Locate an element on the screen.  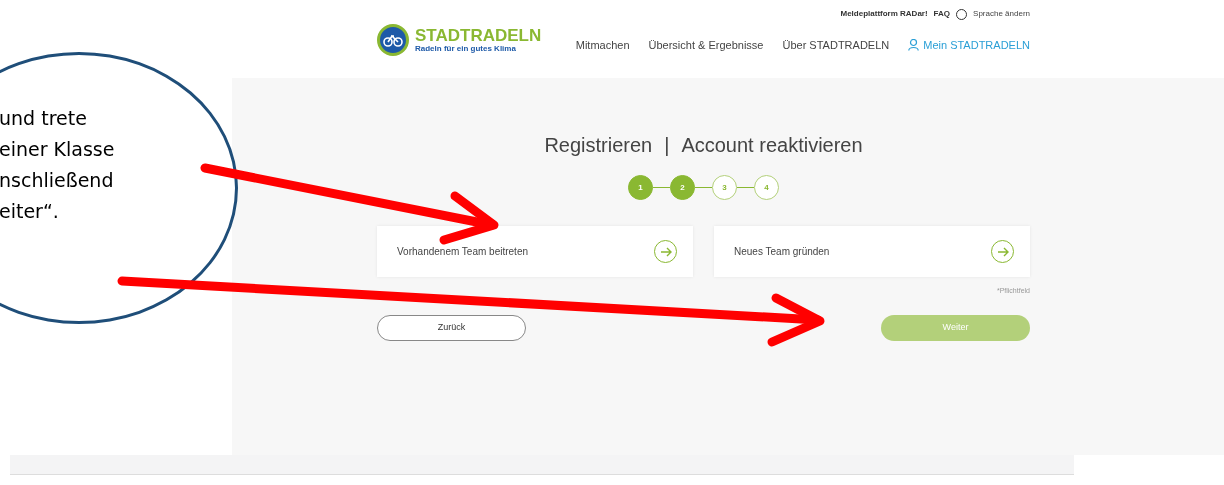
step-indicator: 3 is located at coordinates (724, 187).